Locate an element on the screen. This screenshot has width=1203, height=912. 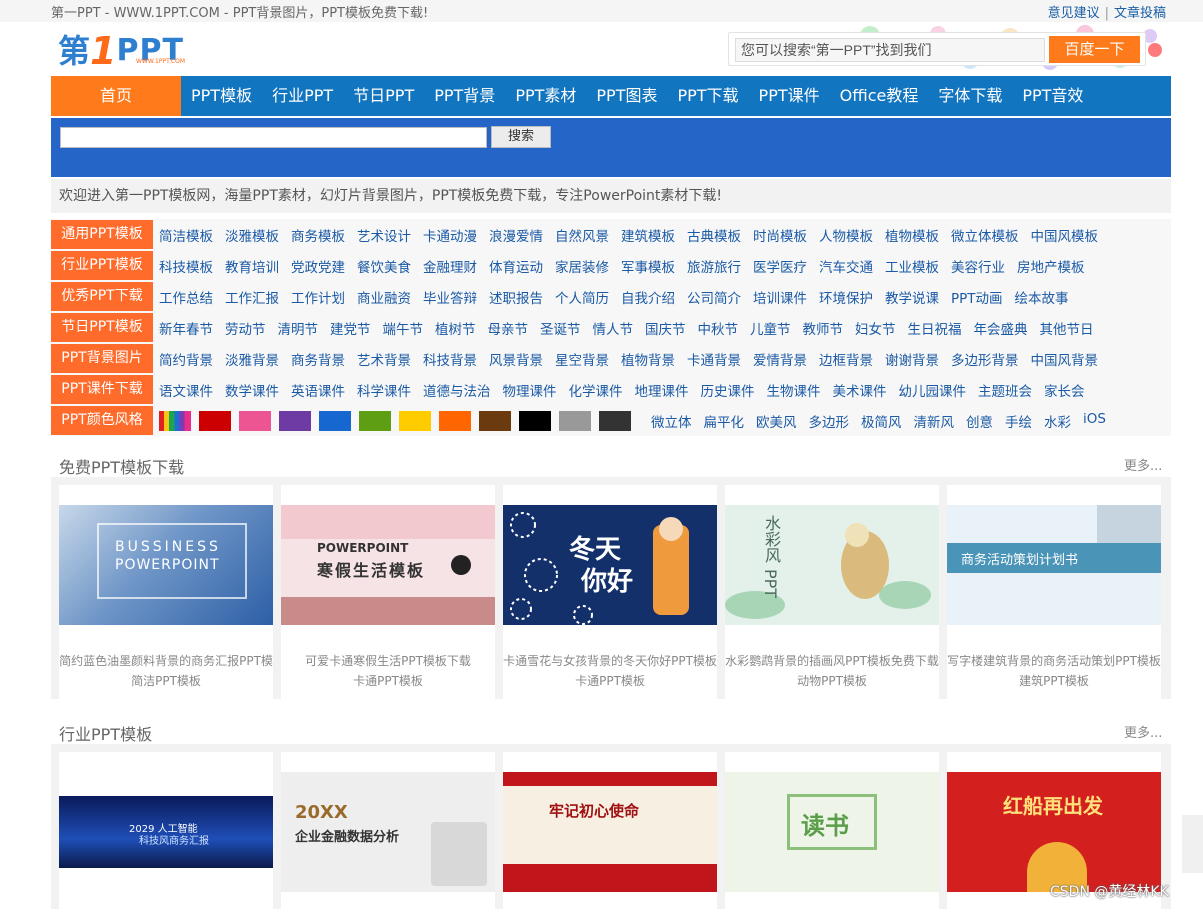
template-card: 读书 is located at coordinates (832, 832).